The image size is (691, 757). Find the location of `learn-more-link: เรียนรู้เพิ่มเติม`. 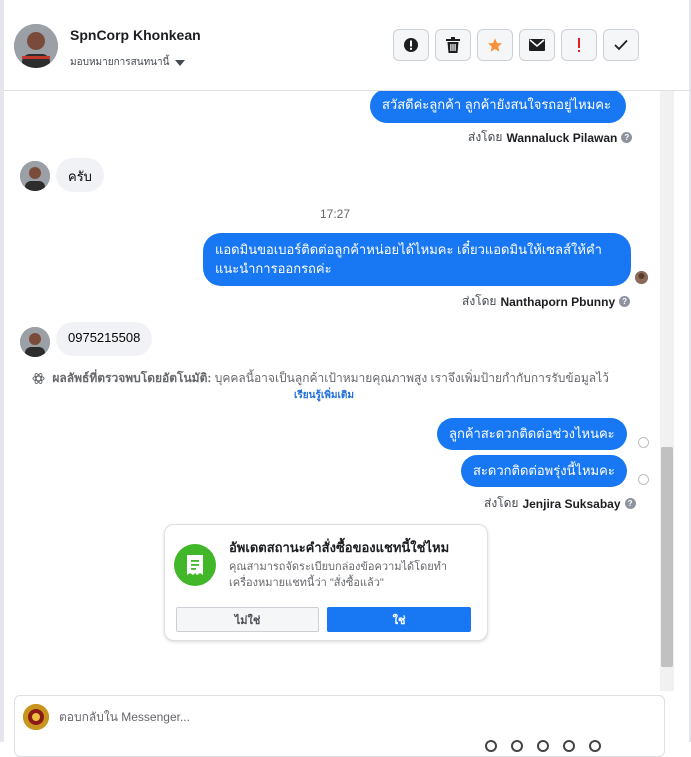

learn-more-link: เรียนรู้เพิ่มเติม is located at coordinates (324, 395).